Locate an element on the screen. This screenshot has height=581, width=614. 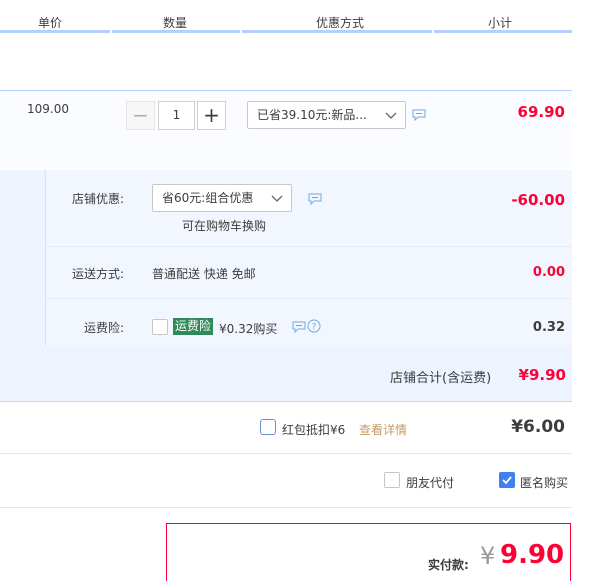
shop-discount-select-label: 省60元:组合优惠 is located at coordinates (208, 198).